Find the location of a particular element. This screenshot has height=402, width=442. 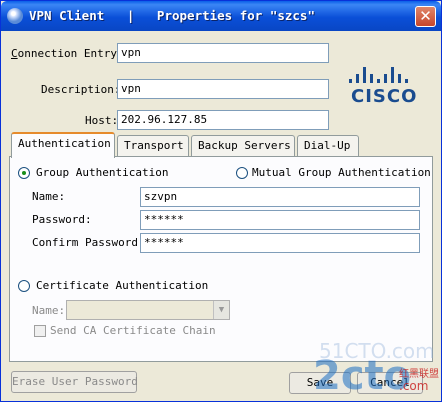

confirm-password-field: ****** is located at coordinates (280, 243).